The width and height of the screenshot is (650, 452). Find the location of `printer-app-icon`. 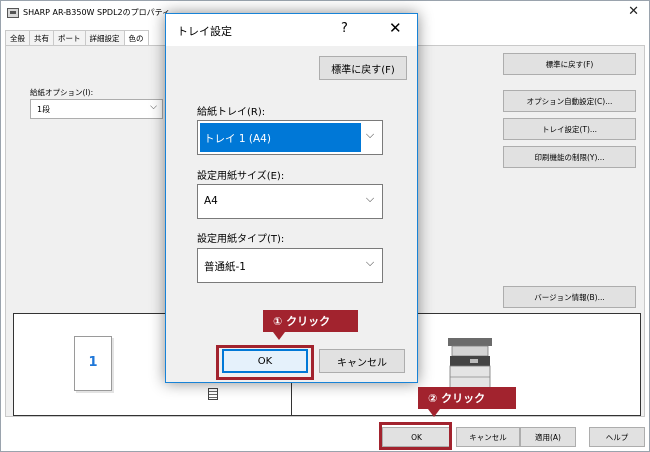

printer-app-icon is located at coordinates (13, 13).